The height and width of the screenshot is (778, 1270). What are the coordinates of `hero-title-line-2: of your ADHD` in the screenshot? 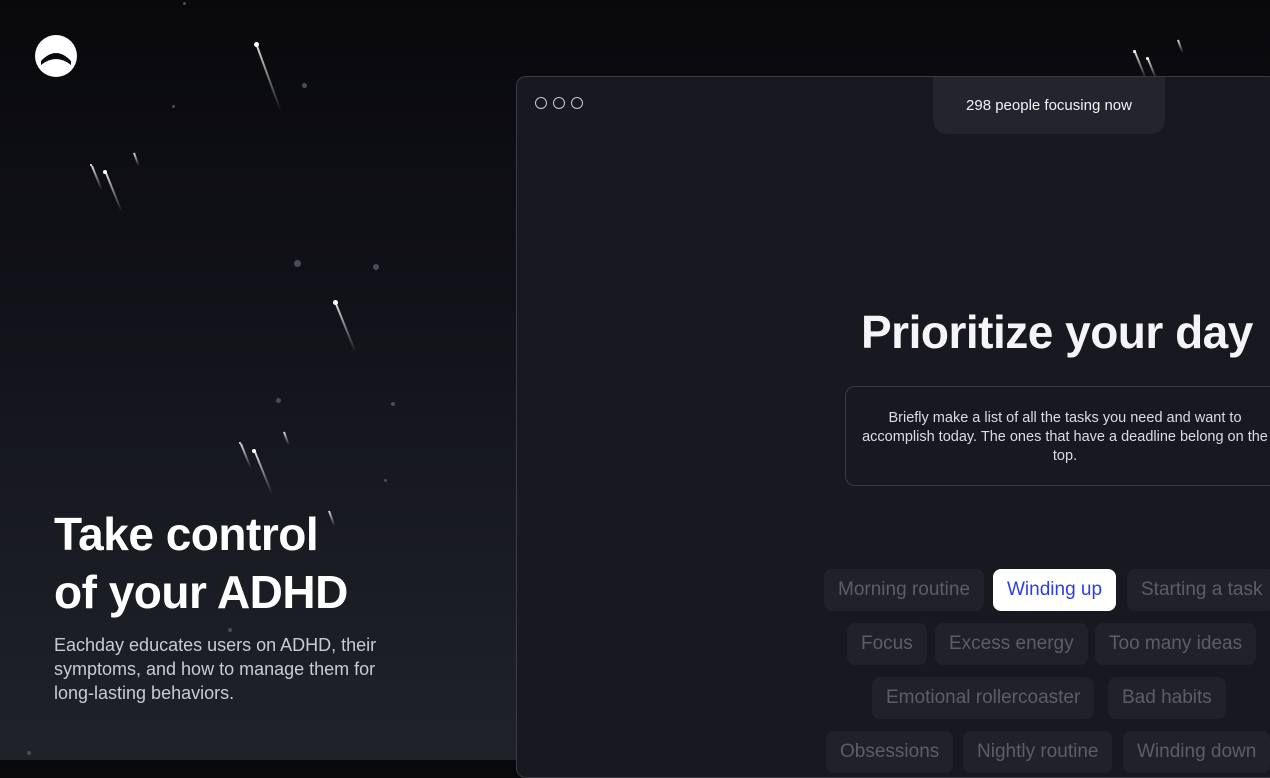 It's located at (201, 592).